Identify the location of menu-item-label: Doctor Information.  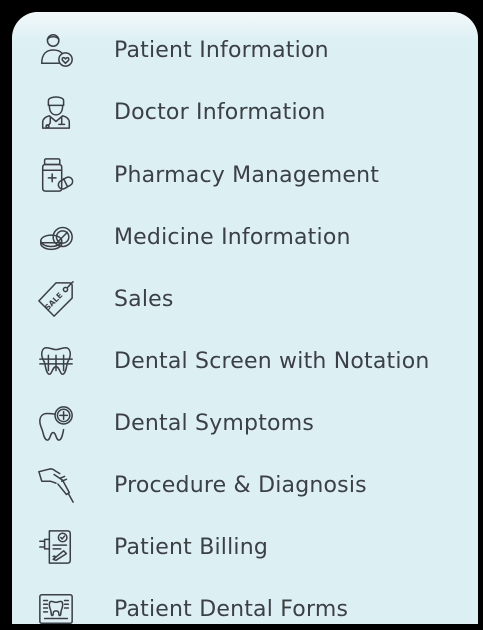
(220, 112).